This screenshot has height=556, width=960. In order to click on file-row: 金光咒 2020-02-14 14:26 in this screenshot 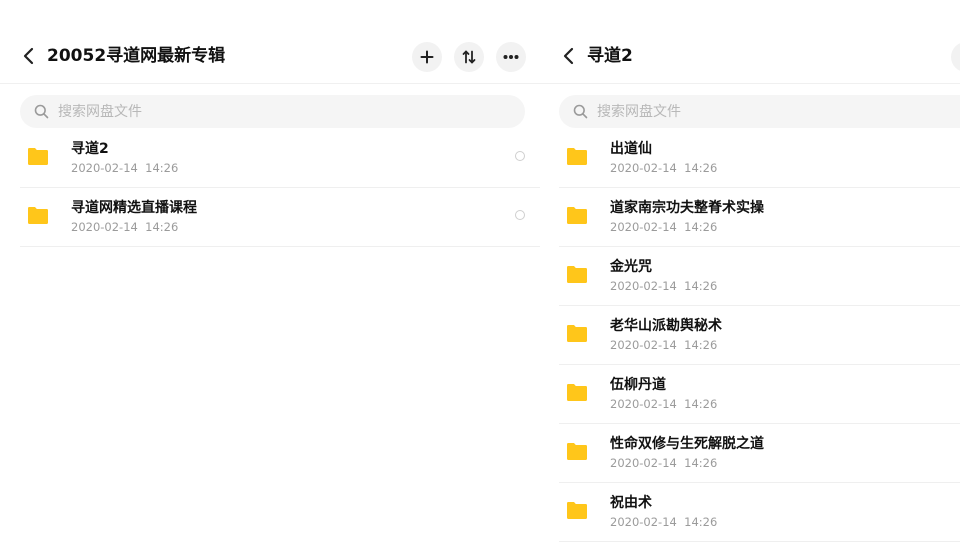, I will do `click(759, 276)`.